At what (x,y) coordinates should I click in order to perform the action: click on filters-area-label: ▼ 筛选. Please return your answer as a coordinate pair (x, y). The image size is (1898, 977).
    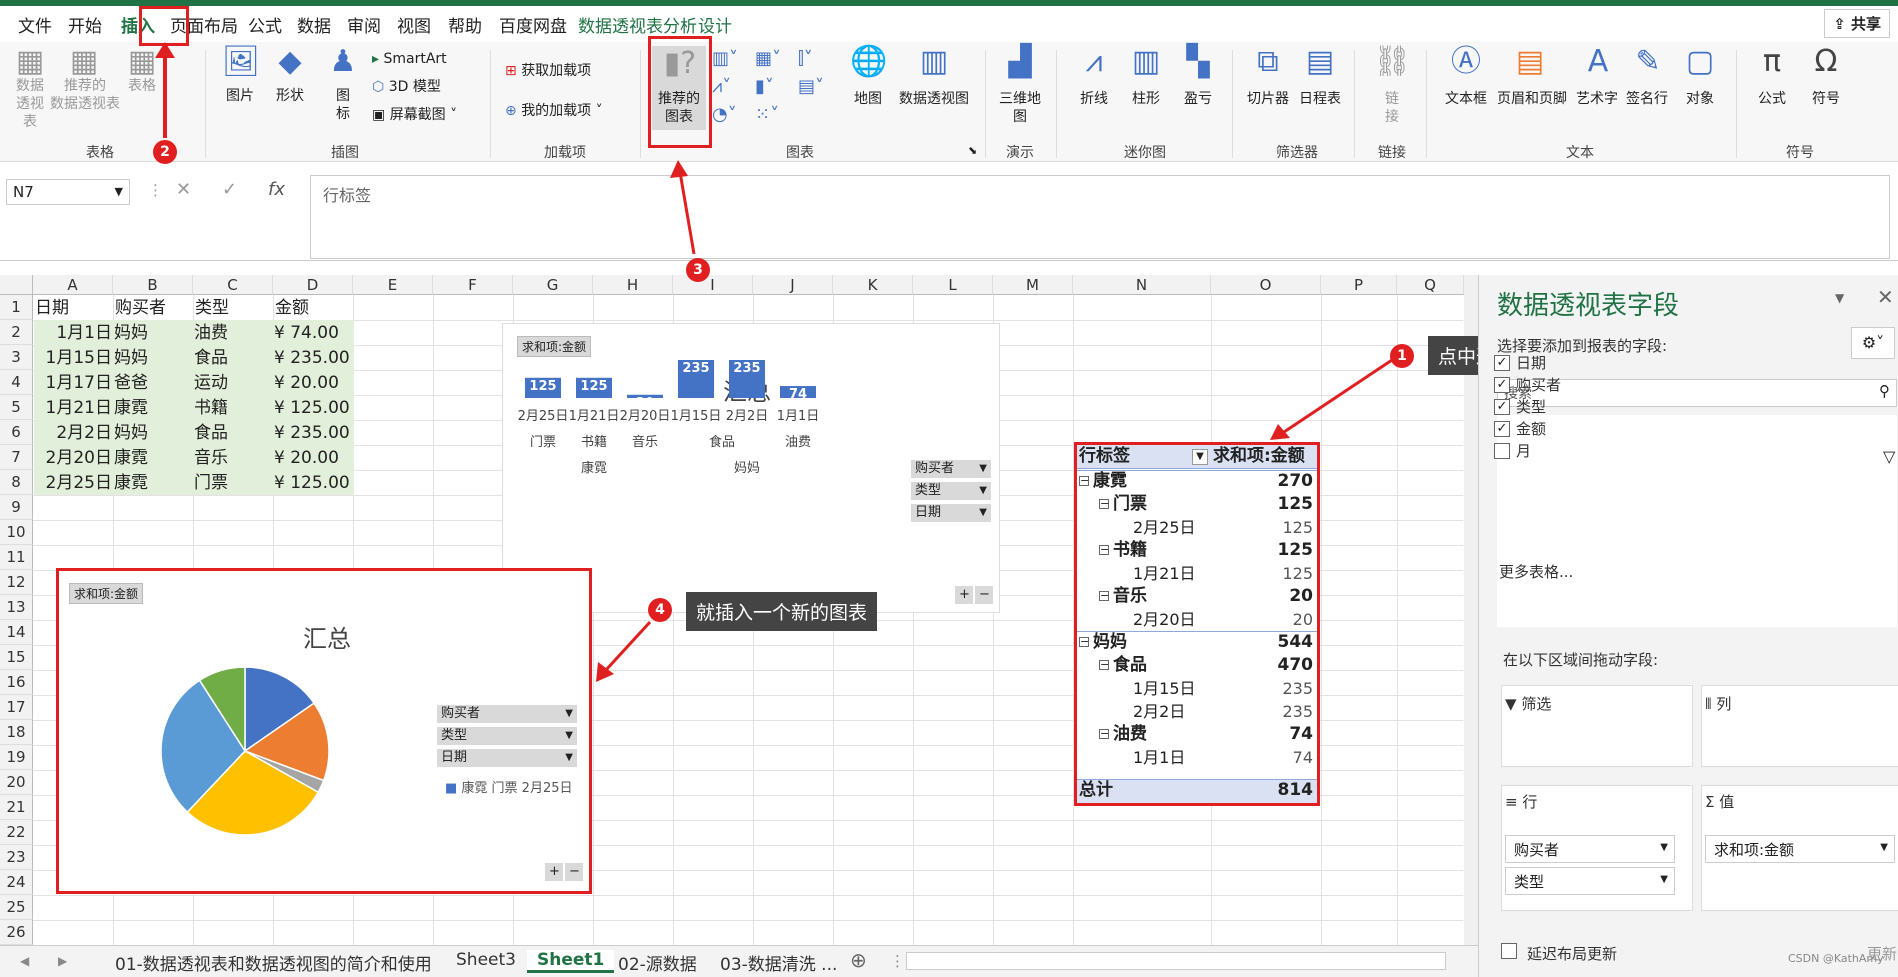
    Looking at the image, I should click on (1528, 704).